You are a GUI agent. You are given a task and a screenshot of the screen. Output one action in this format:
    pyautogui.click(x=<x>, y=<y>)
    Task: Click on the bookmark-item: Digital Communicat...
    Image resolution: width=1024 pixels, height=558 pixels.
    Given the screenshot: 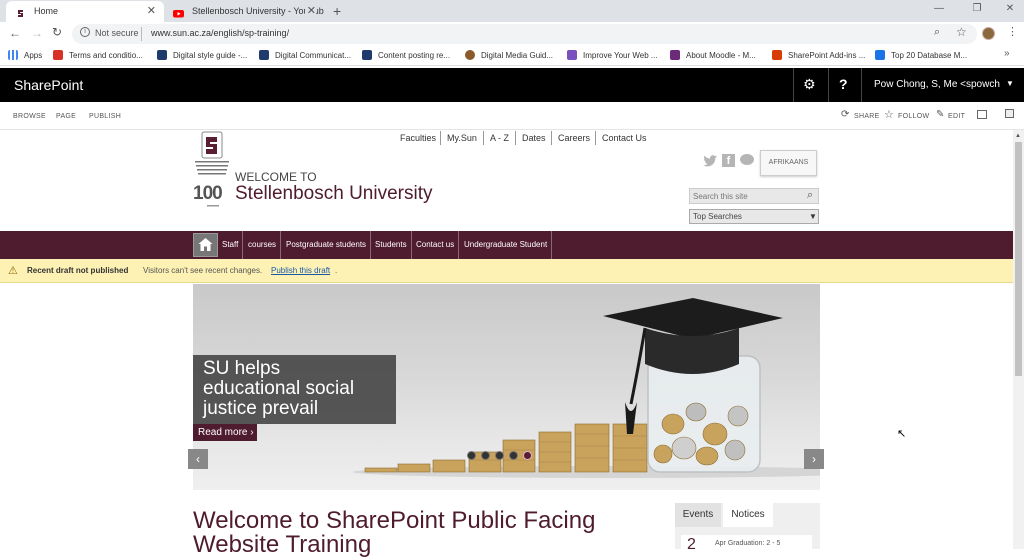 What is the action you would take?
    pyautogui.click(x=305, y=55)
    